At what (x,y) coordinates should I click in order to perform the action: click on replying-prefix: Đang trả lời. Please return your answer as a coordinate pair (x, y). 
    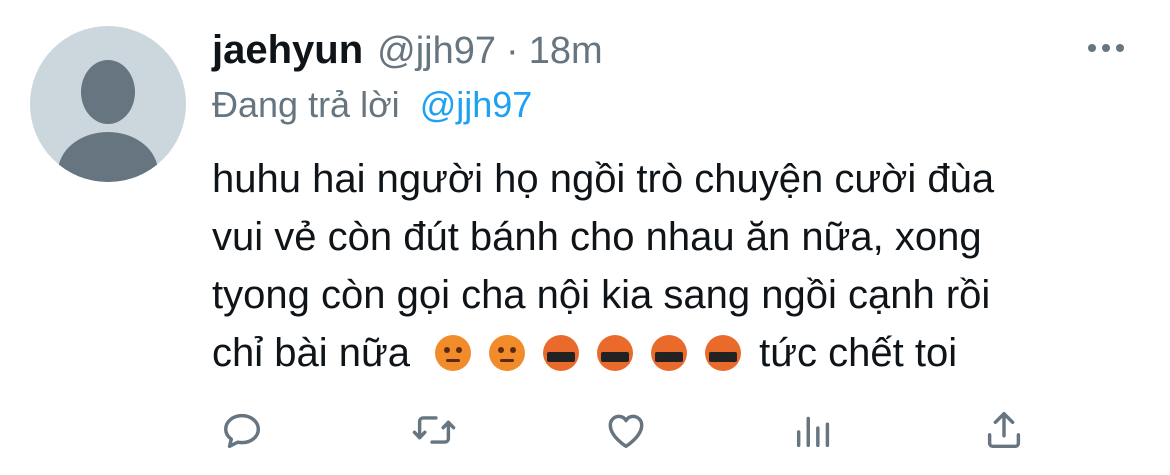
    Looking at the image, I should click on (306, 104).